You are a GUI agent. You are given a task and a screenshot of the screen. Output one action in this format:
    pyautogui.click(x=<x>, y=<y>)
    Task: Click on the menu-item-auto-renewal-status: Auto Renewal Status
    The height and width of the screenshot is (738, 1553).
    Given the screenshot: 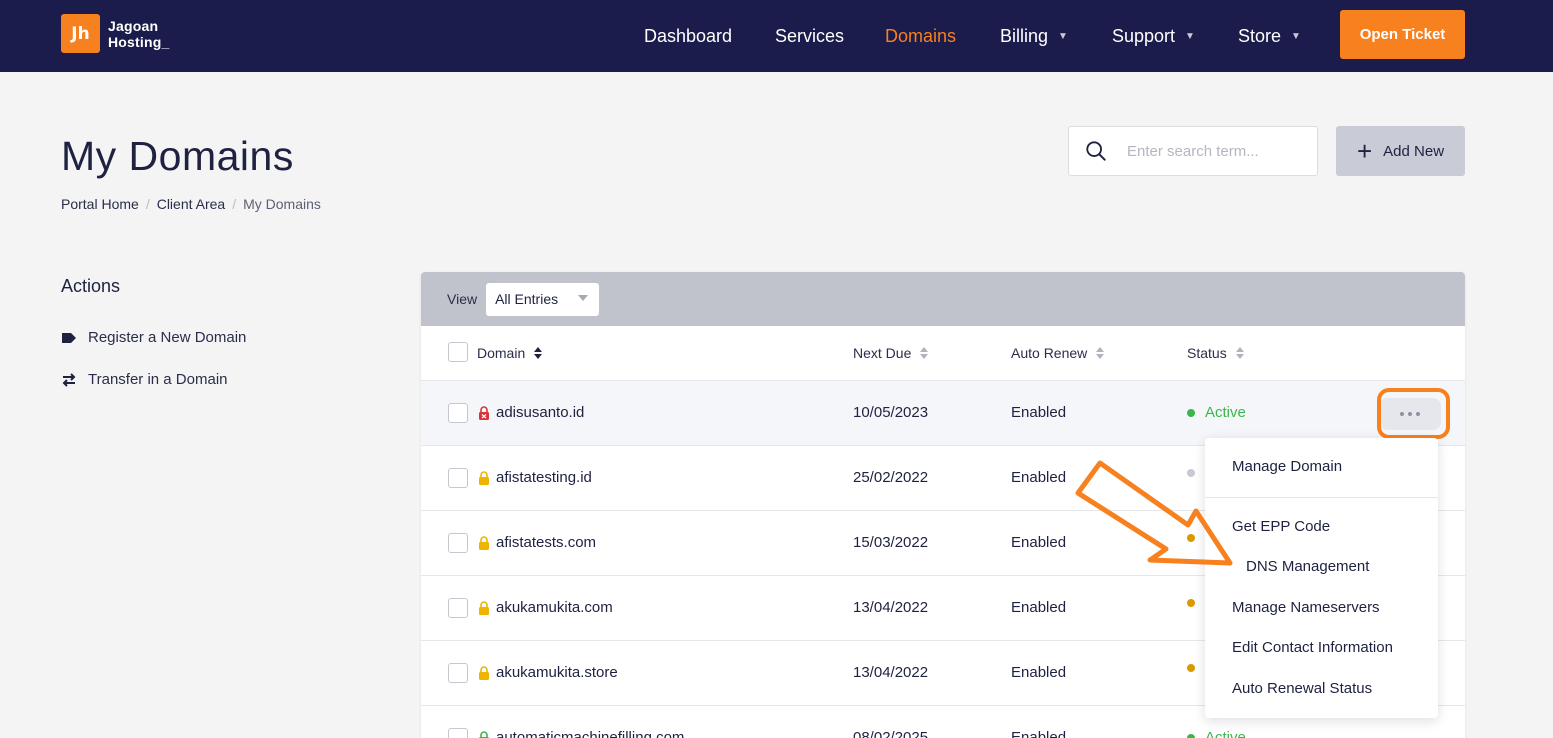 What is the action you would take?
    pyautogui.click(x=1302, y=688)
    